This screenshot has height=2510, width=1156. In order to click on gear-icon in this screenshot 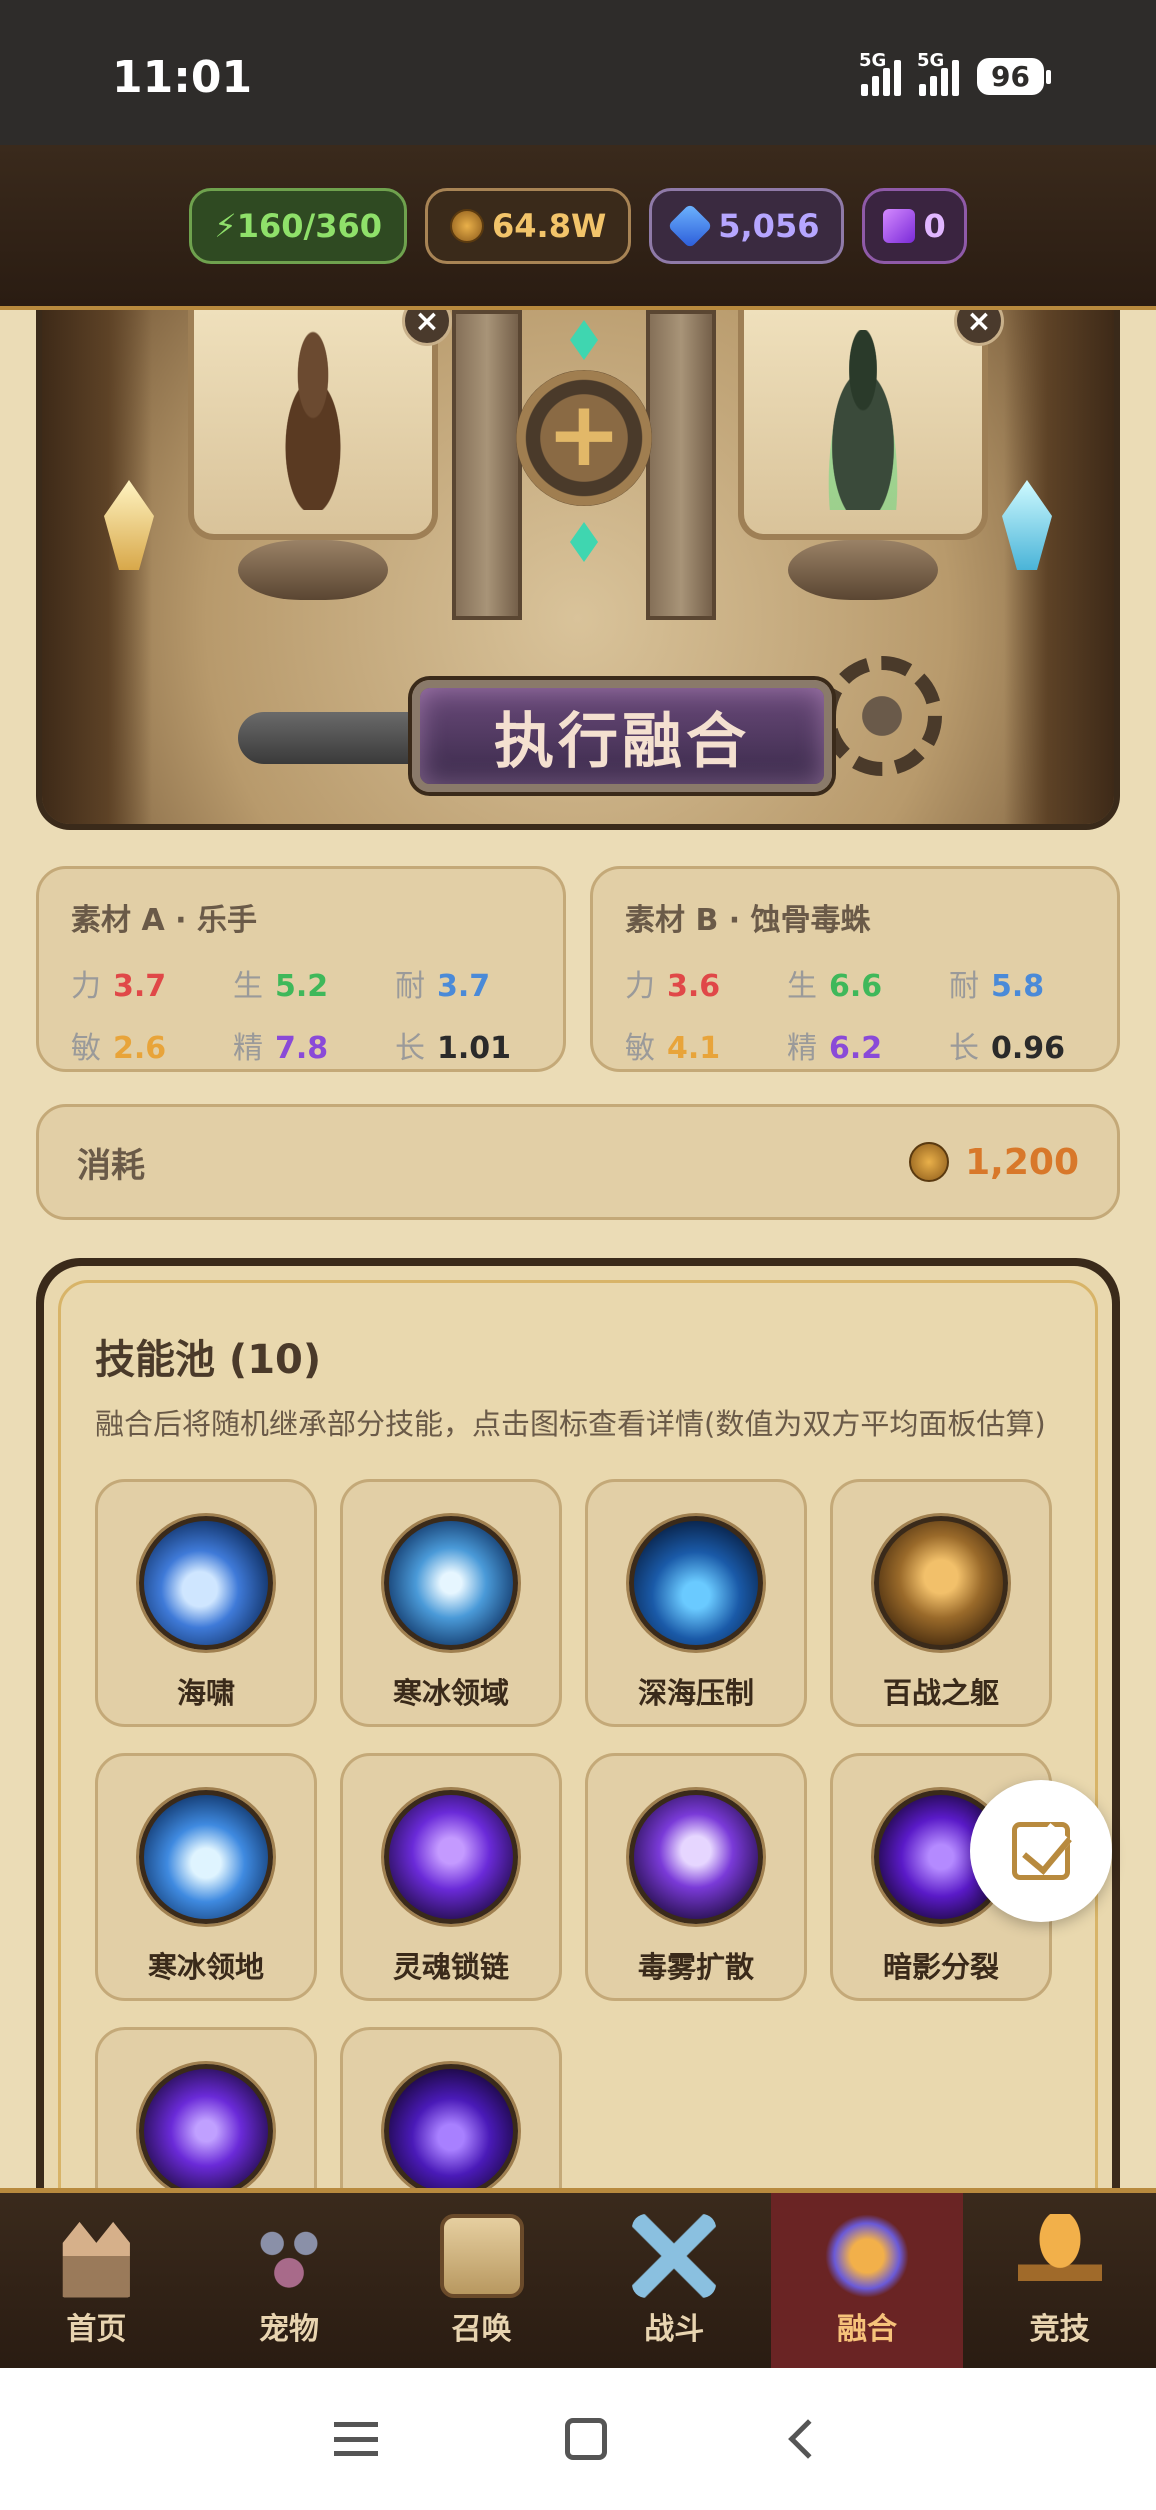, I will do `click(882, 716)`.